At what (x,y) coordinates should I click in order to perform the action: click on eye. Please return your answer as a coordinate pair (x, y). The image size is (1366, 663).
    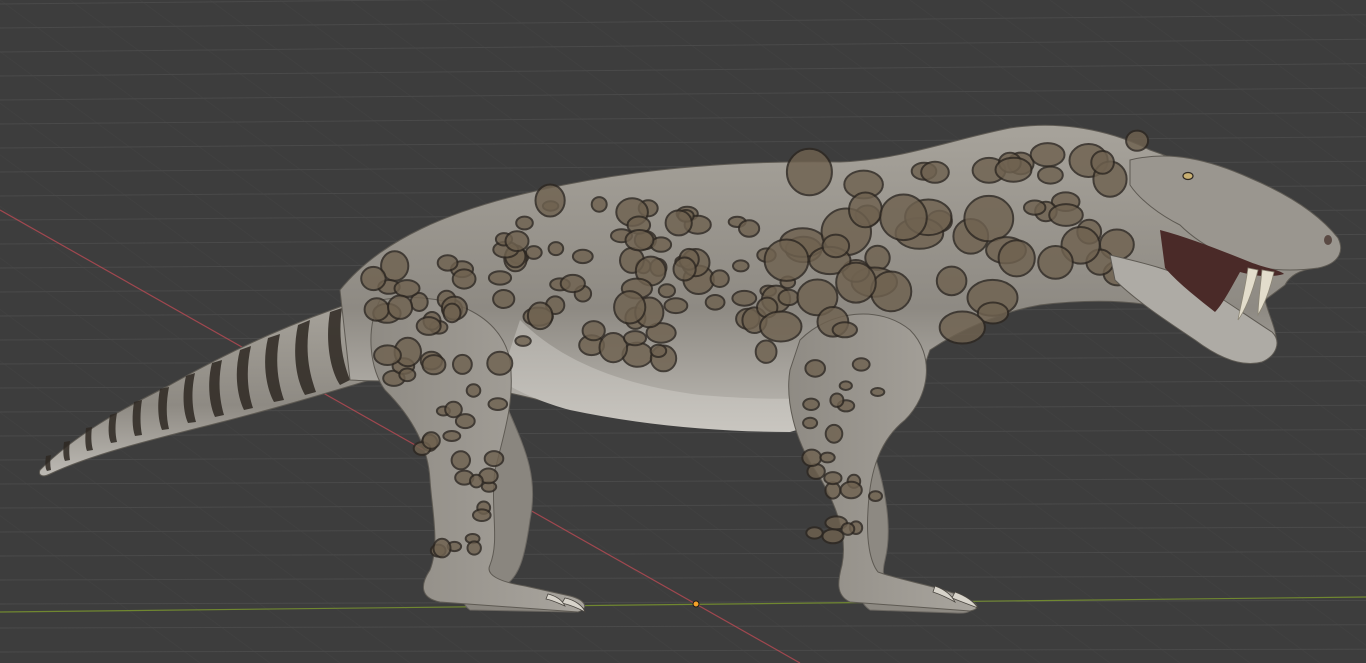
    Looking at the image, I should click on (1188, 176).